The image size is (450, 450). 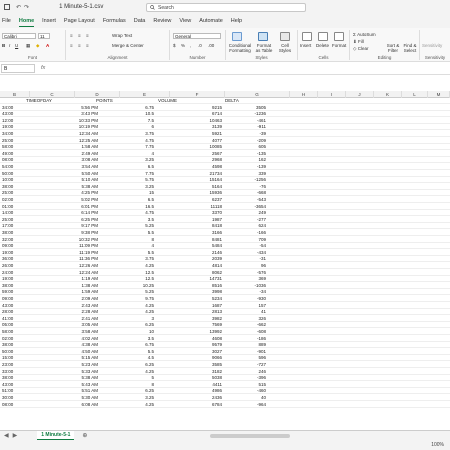 What do you see at coordinates (134, 180) in the screenshot?
I see `cell-points: 5.75` at bounding box center [134, 180].